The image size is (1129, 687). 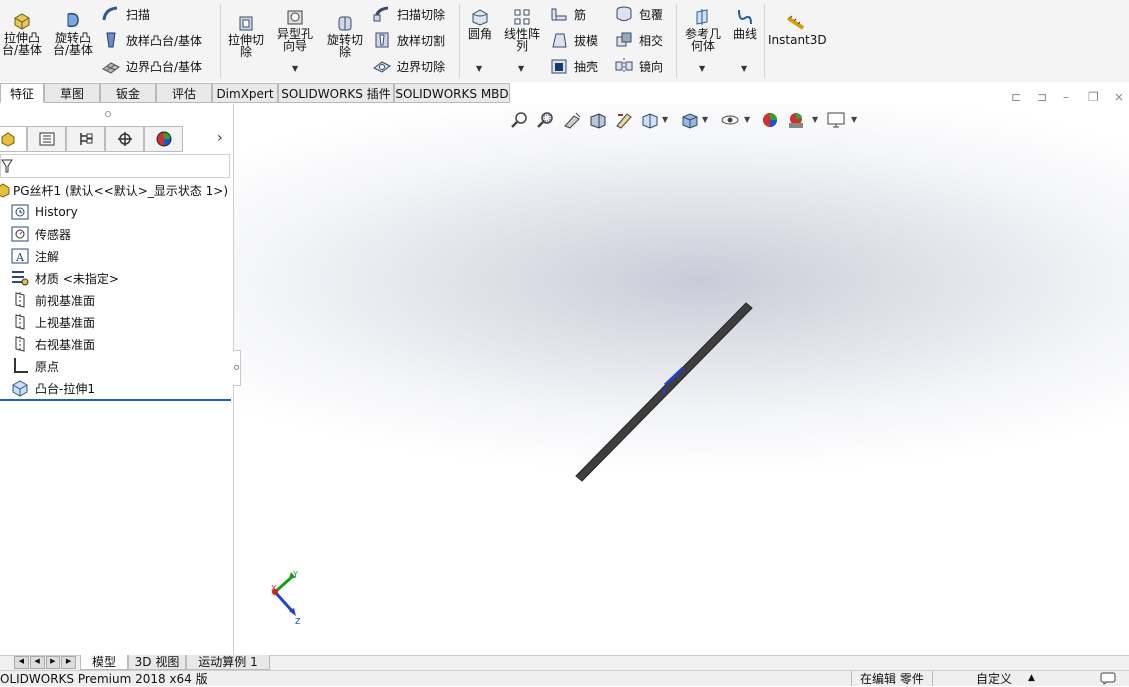 What do you see at coordinates (690, 120) in the screenshot?
I see `display-style-icon` at bounding box center [690, 120].